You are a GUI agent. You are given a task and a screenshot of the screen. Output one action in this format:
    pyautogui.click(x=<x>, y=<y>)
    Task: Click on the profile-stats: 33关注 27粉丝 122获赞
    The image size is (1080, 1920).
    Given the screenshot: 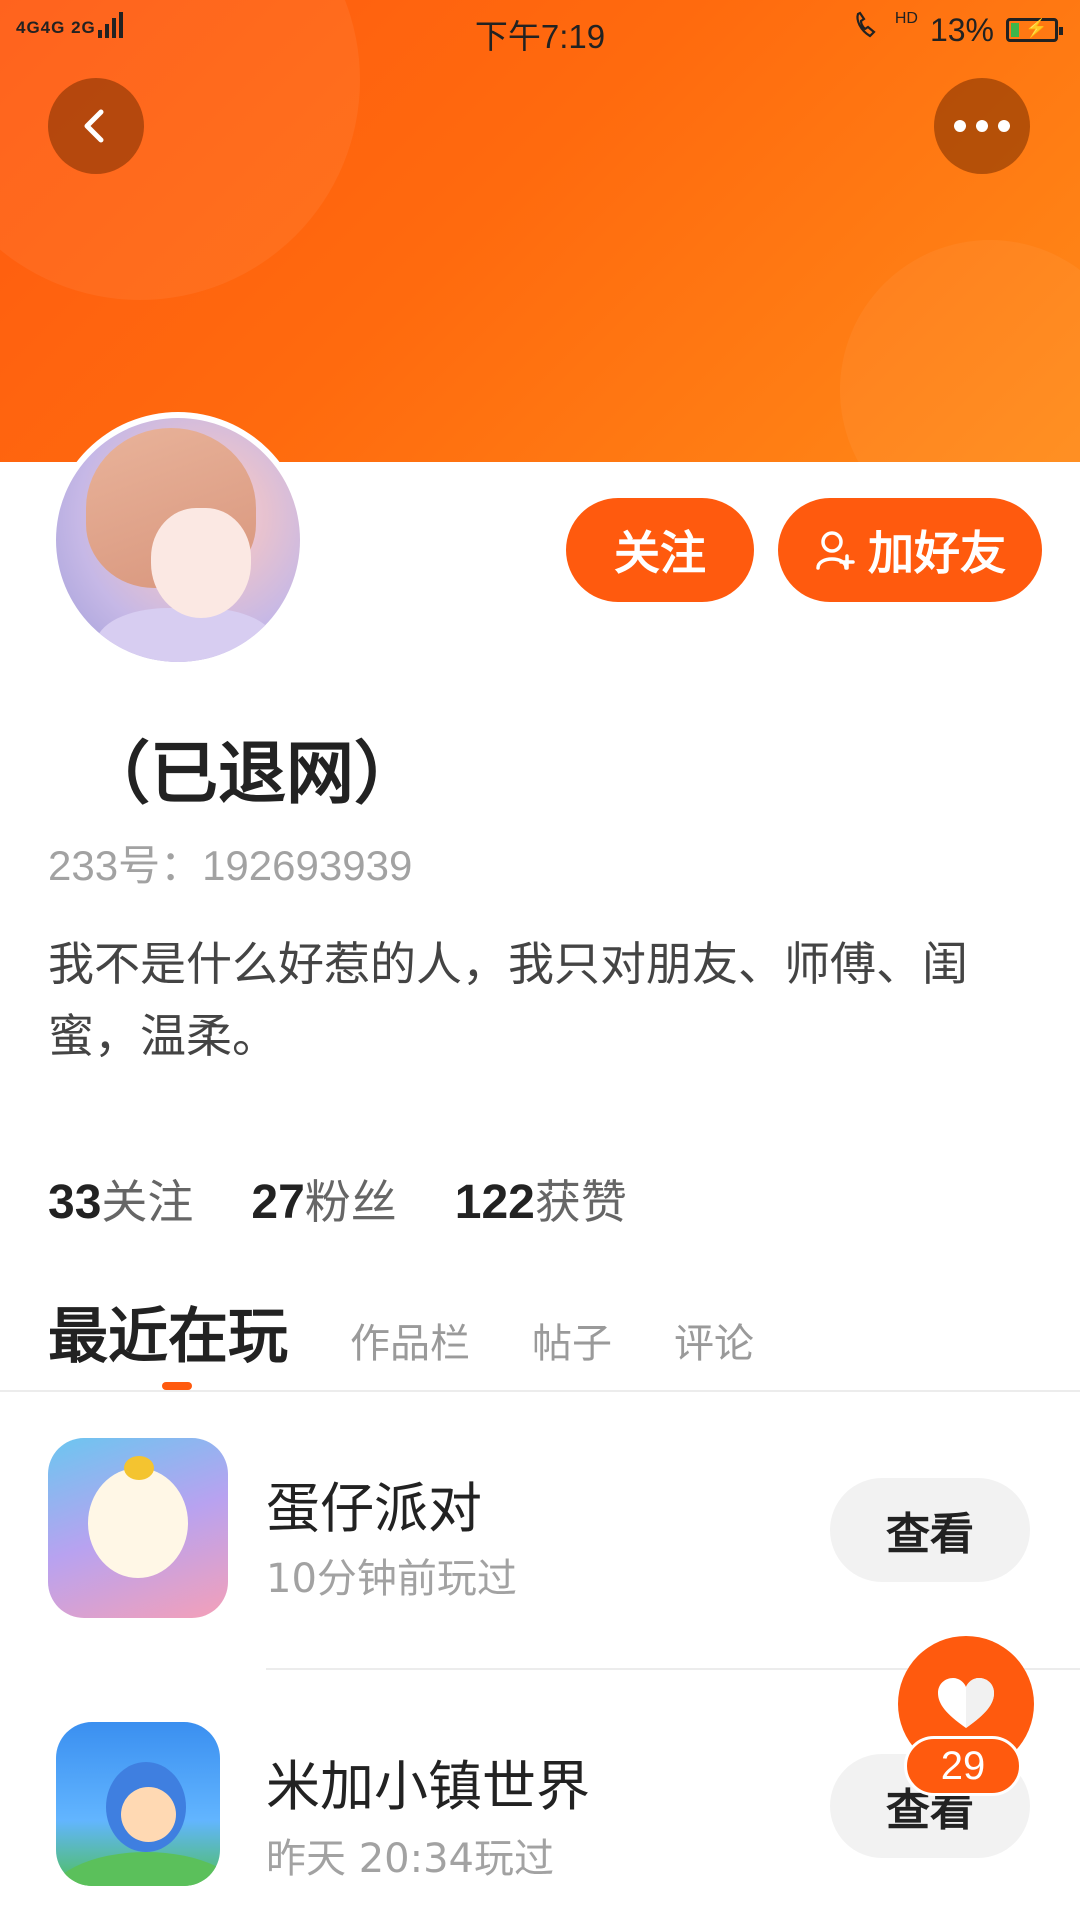 What is the action you would take?
    pyautogui.click(x=337, y=1199)
    